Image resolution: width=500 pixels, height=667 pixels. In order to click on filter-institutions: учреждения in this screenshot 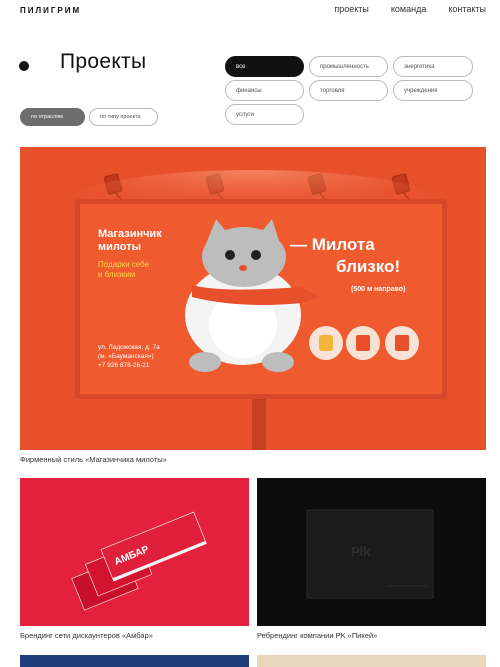, I will do `click(433, 90)`.